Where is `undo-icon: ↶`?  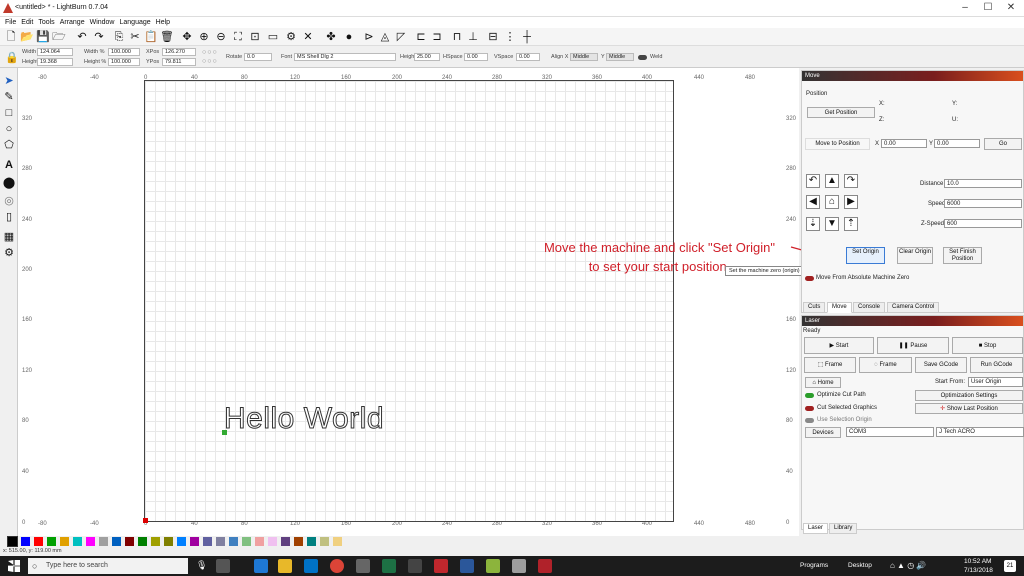 undo-icon: ↶ is located at coordinates (82, 37).